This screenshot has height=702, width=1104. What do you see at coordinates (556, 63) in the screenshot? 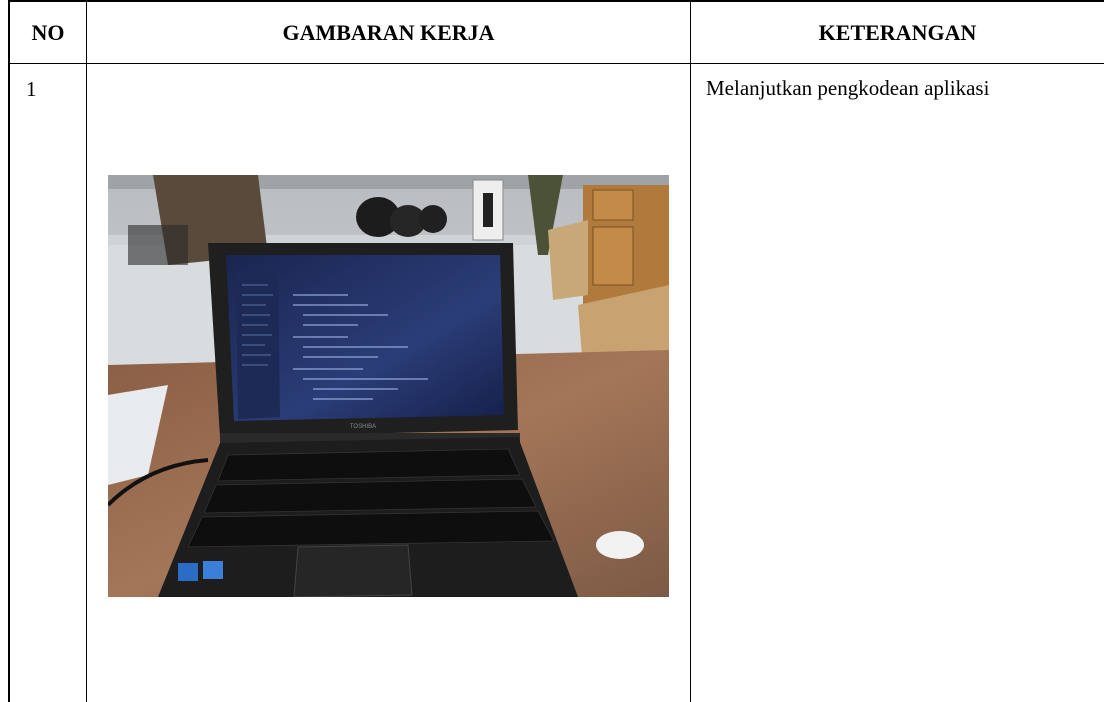
I see `header-row-divider` at bounding box center [556, 63].